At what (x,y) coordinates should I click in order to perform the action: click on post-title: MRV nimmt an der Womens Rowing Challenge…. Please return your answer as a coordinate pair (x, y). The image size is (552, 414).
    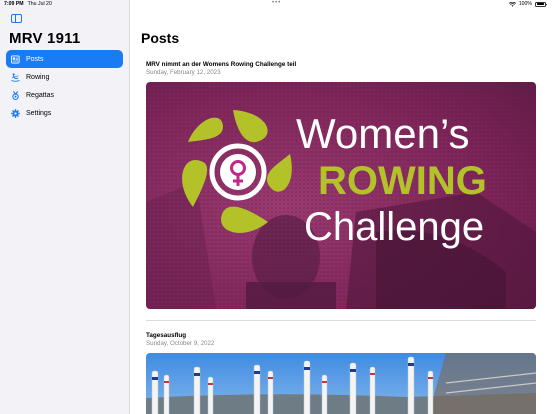
    Looking at the image, I should click on (221, 64).